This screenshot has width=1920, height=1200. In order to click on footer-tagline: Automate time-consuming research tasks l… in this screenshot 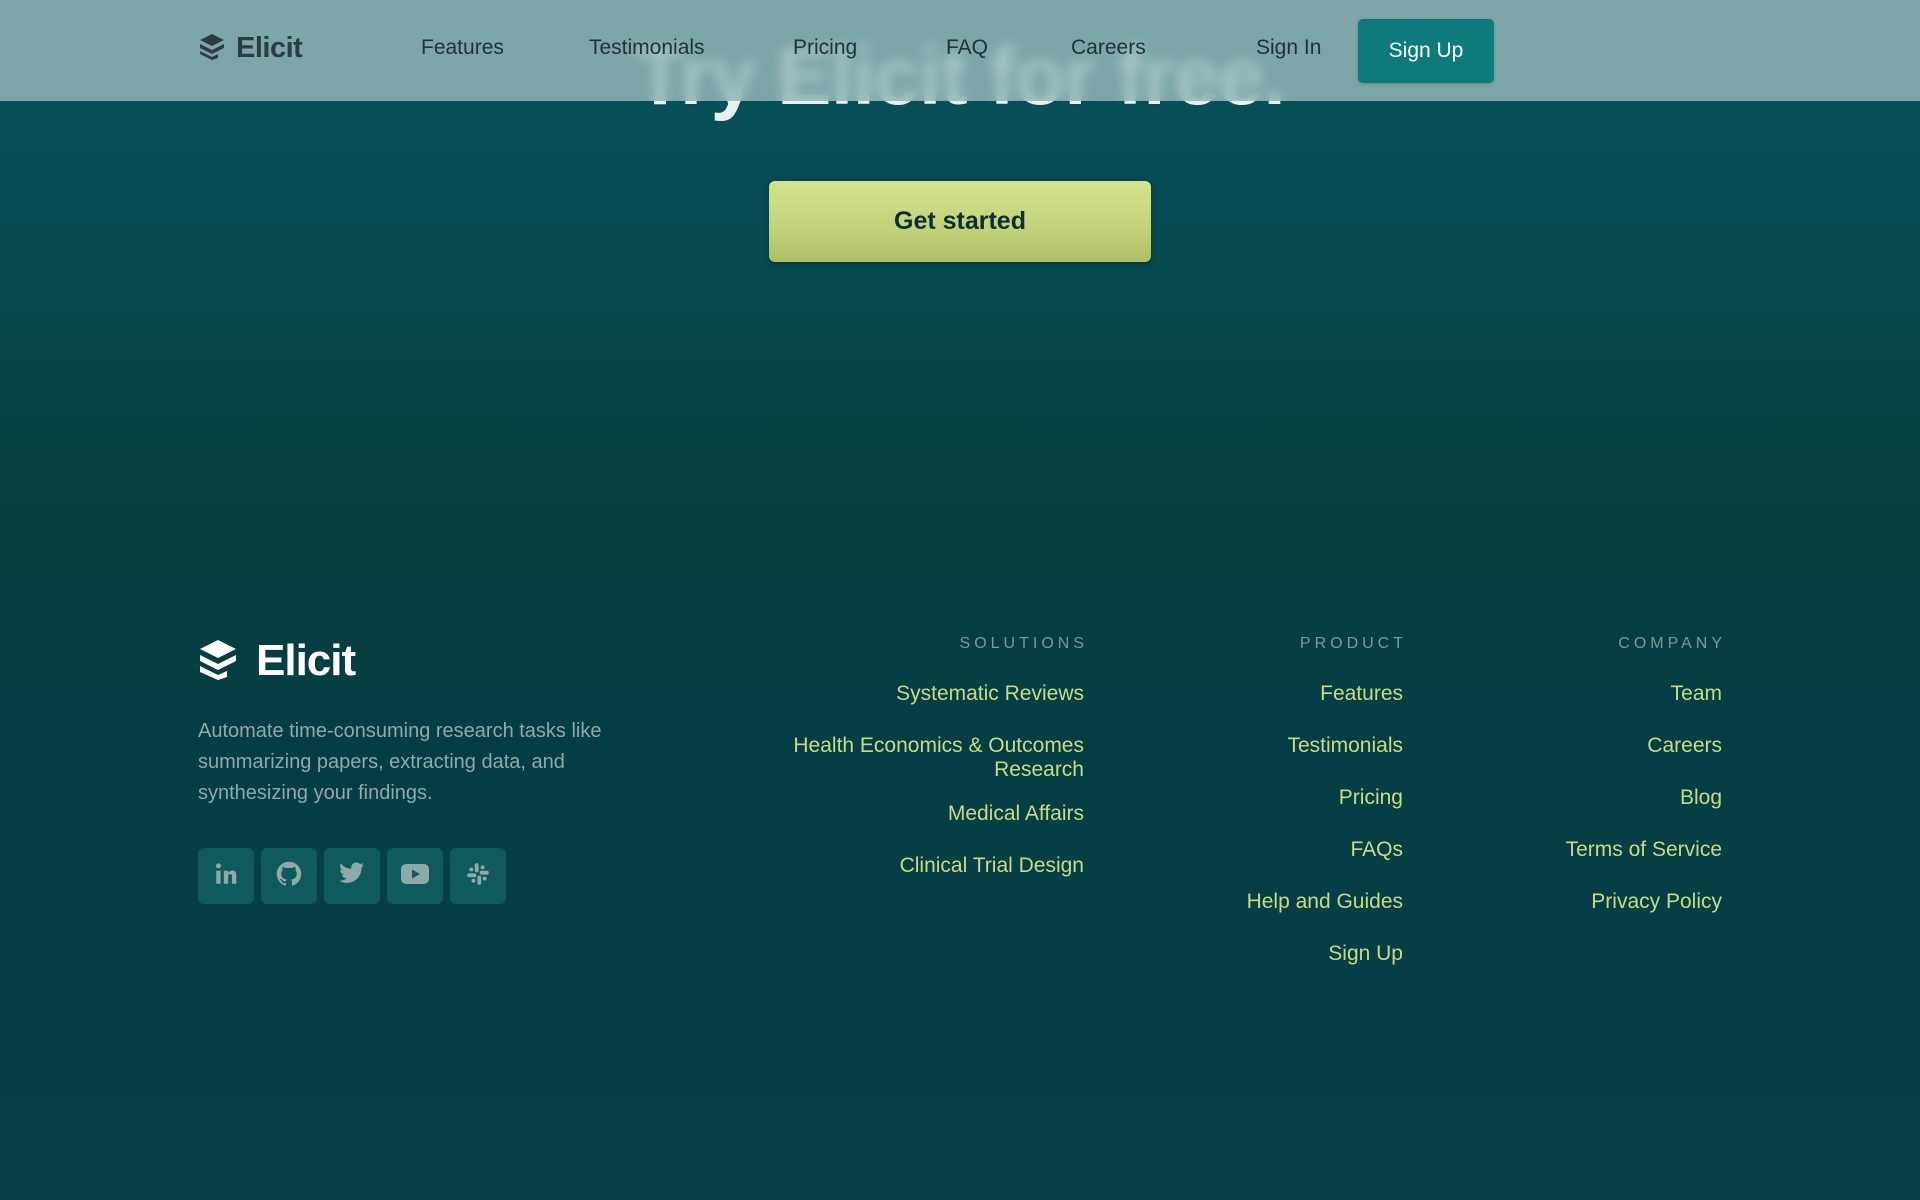, I will do `click(400, 762)`.